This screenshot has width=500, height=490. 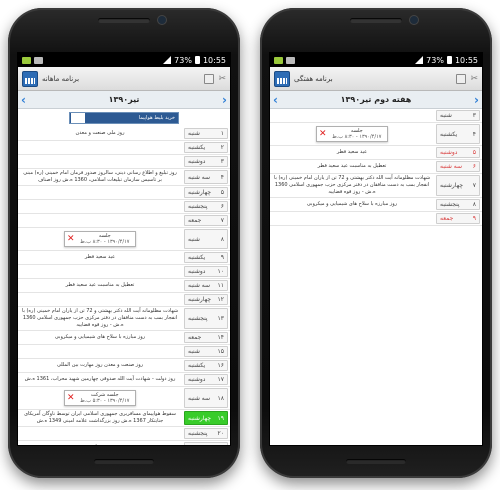 What do you see at coordinates (206, 161) in the screenshot?
I see `day-cell: دوشنبه ۳` at bounding box center [206, 161].